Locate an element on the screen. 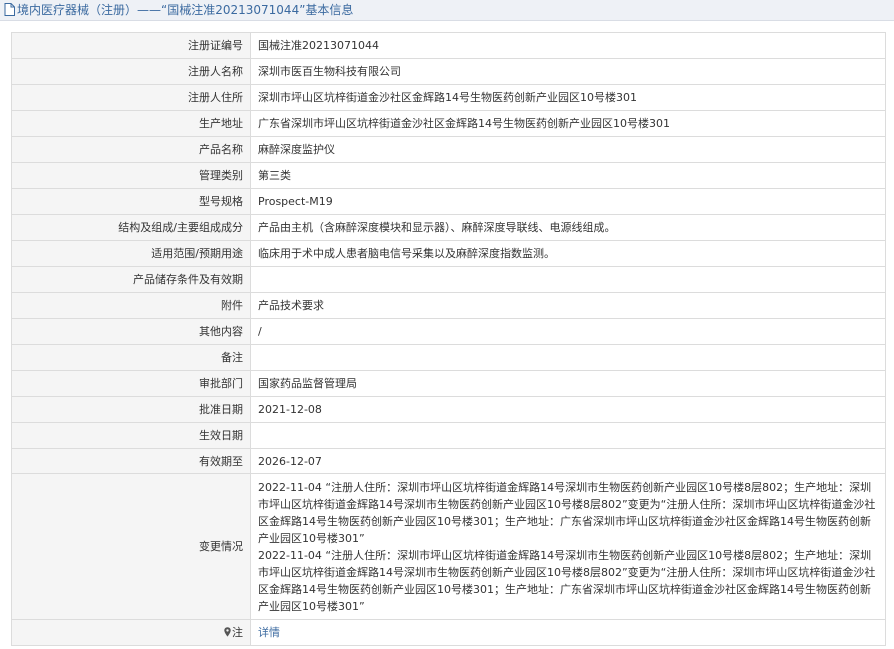 The height and width of the screenshot is (649, 894). effective-date-label: 生效日期 is located at coordinates (131, 435).